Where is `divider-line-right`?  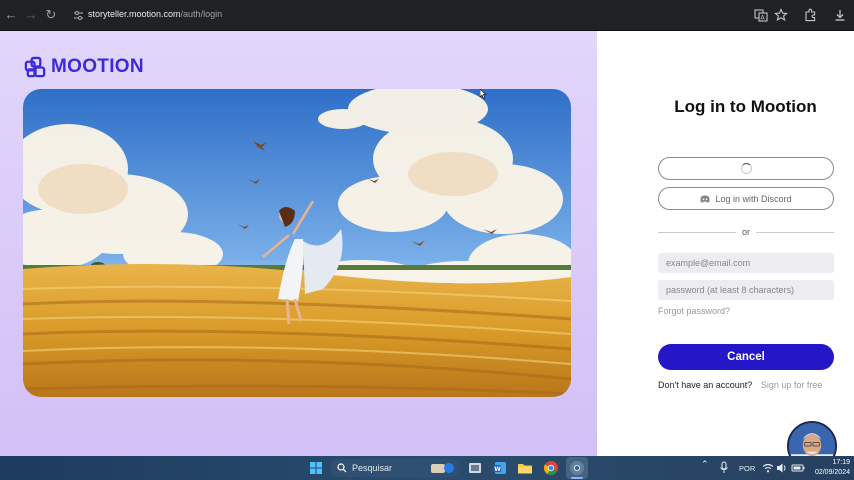
divider-line-right is located at coordinates (795, 232).